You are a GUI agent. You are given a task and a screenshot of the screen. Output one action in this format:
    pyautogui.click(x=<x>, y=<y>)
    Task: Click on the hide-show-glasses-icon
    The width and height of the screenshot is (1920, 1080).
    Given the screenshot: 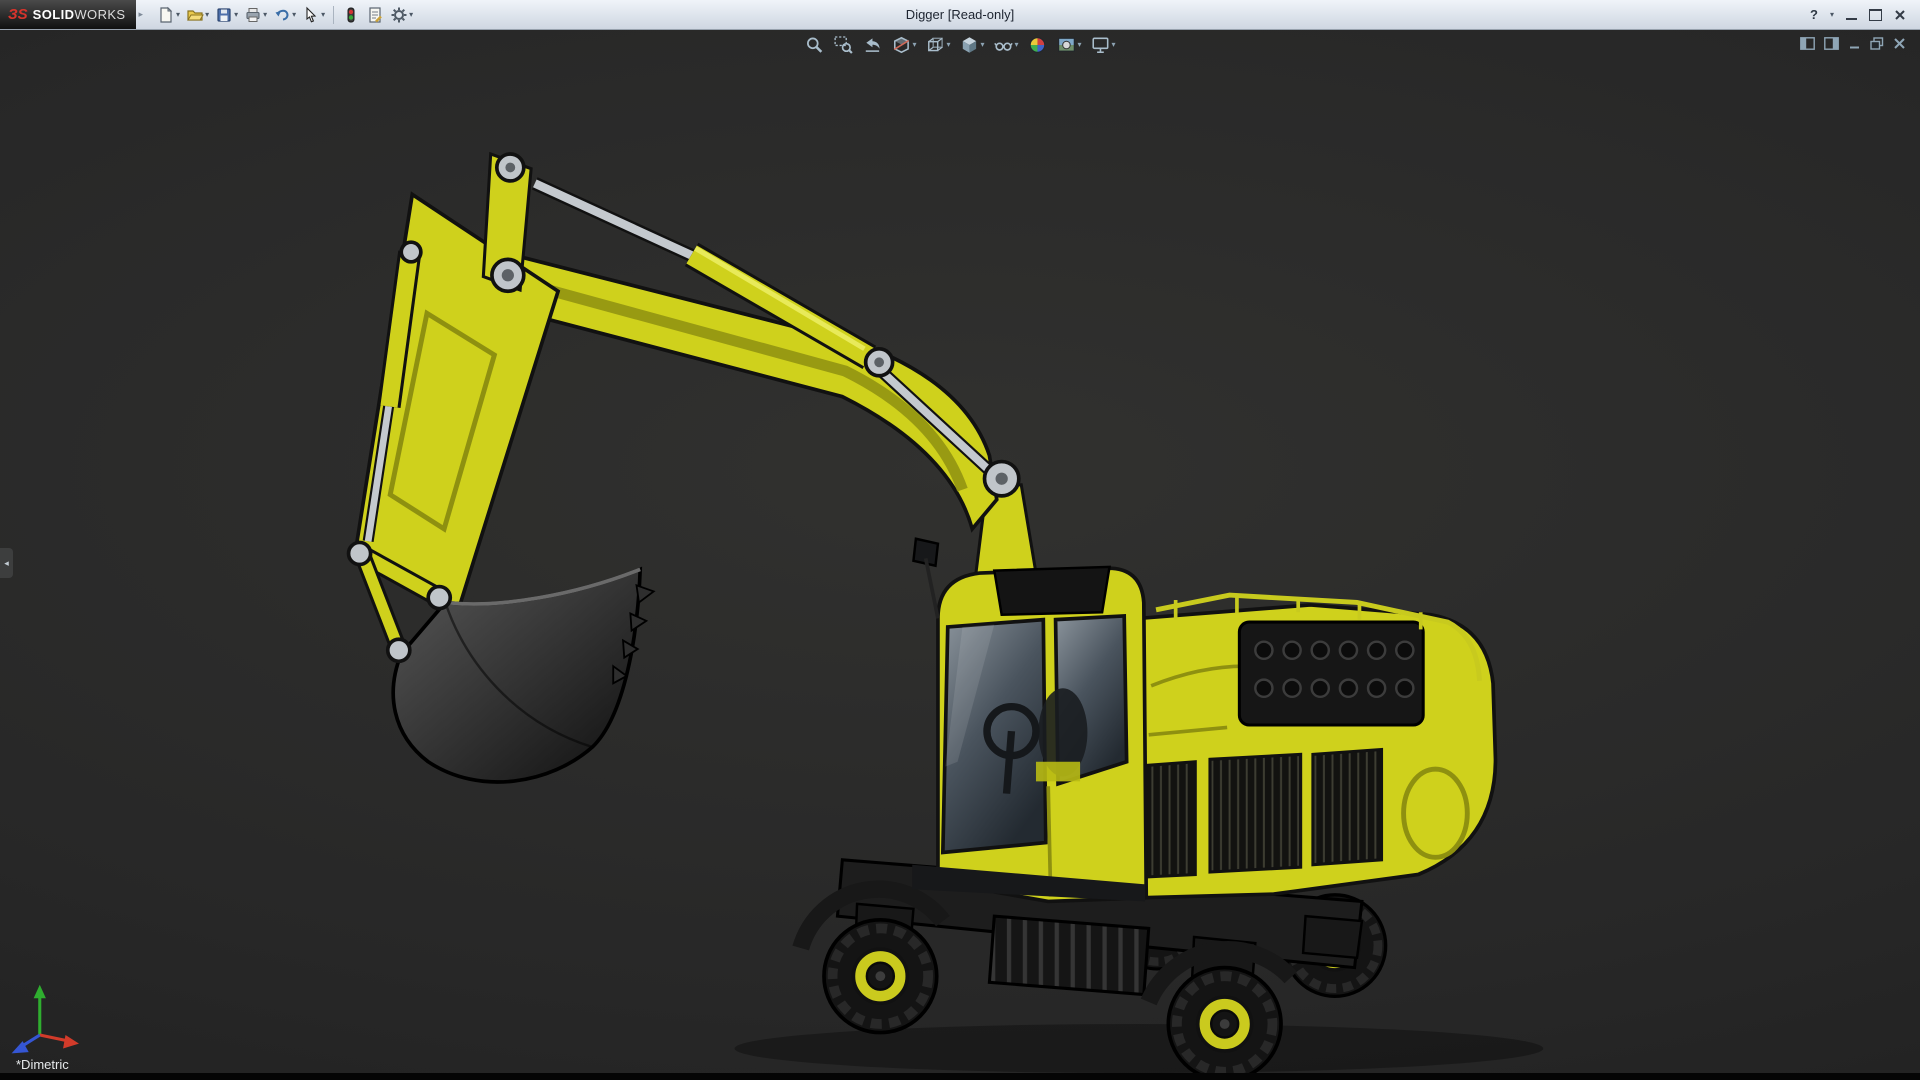 What is the action you would take?
    pyautogui.click(x=1003, y=46)
    